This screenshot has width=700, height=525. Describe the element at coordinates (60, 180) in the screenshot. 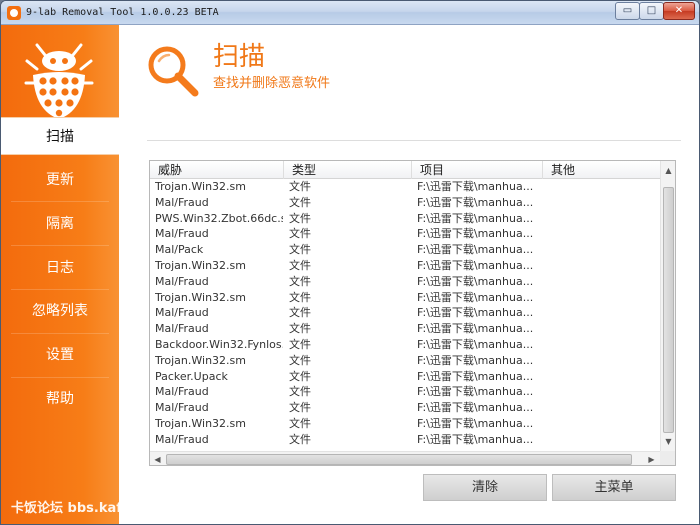

I see `sidebar-item-update: 更新` at that location.